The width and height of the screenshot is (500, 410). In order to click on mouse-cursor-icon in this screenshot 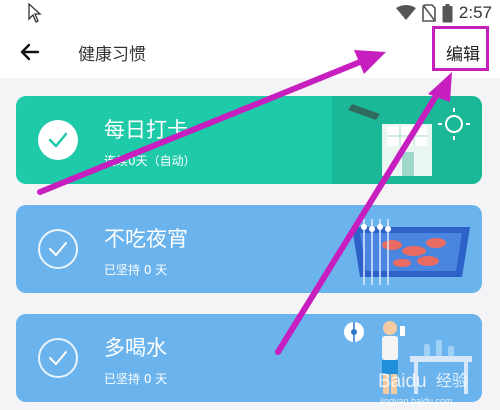, I will do `click(35, 13)`.